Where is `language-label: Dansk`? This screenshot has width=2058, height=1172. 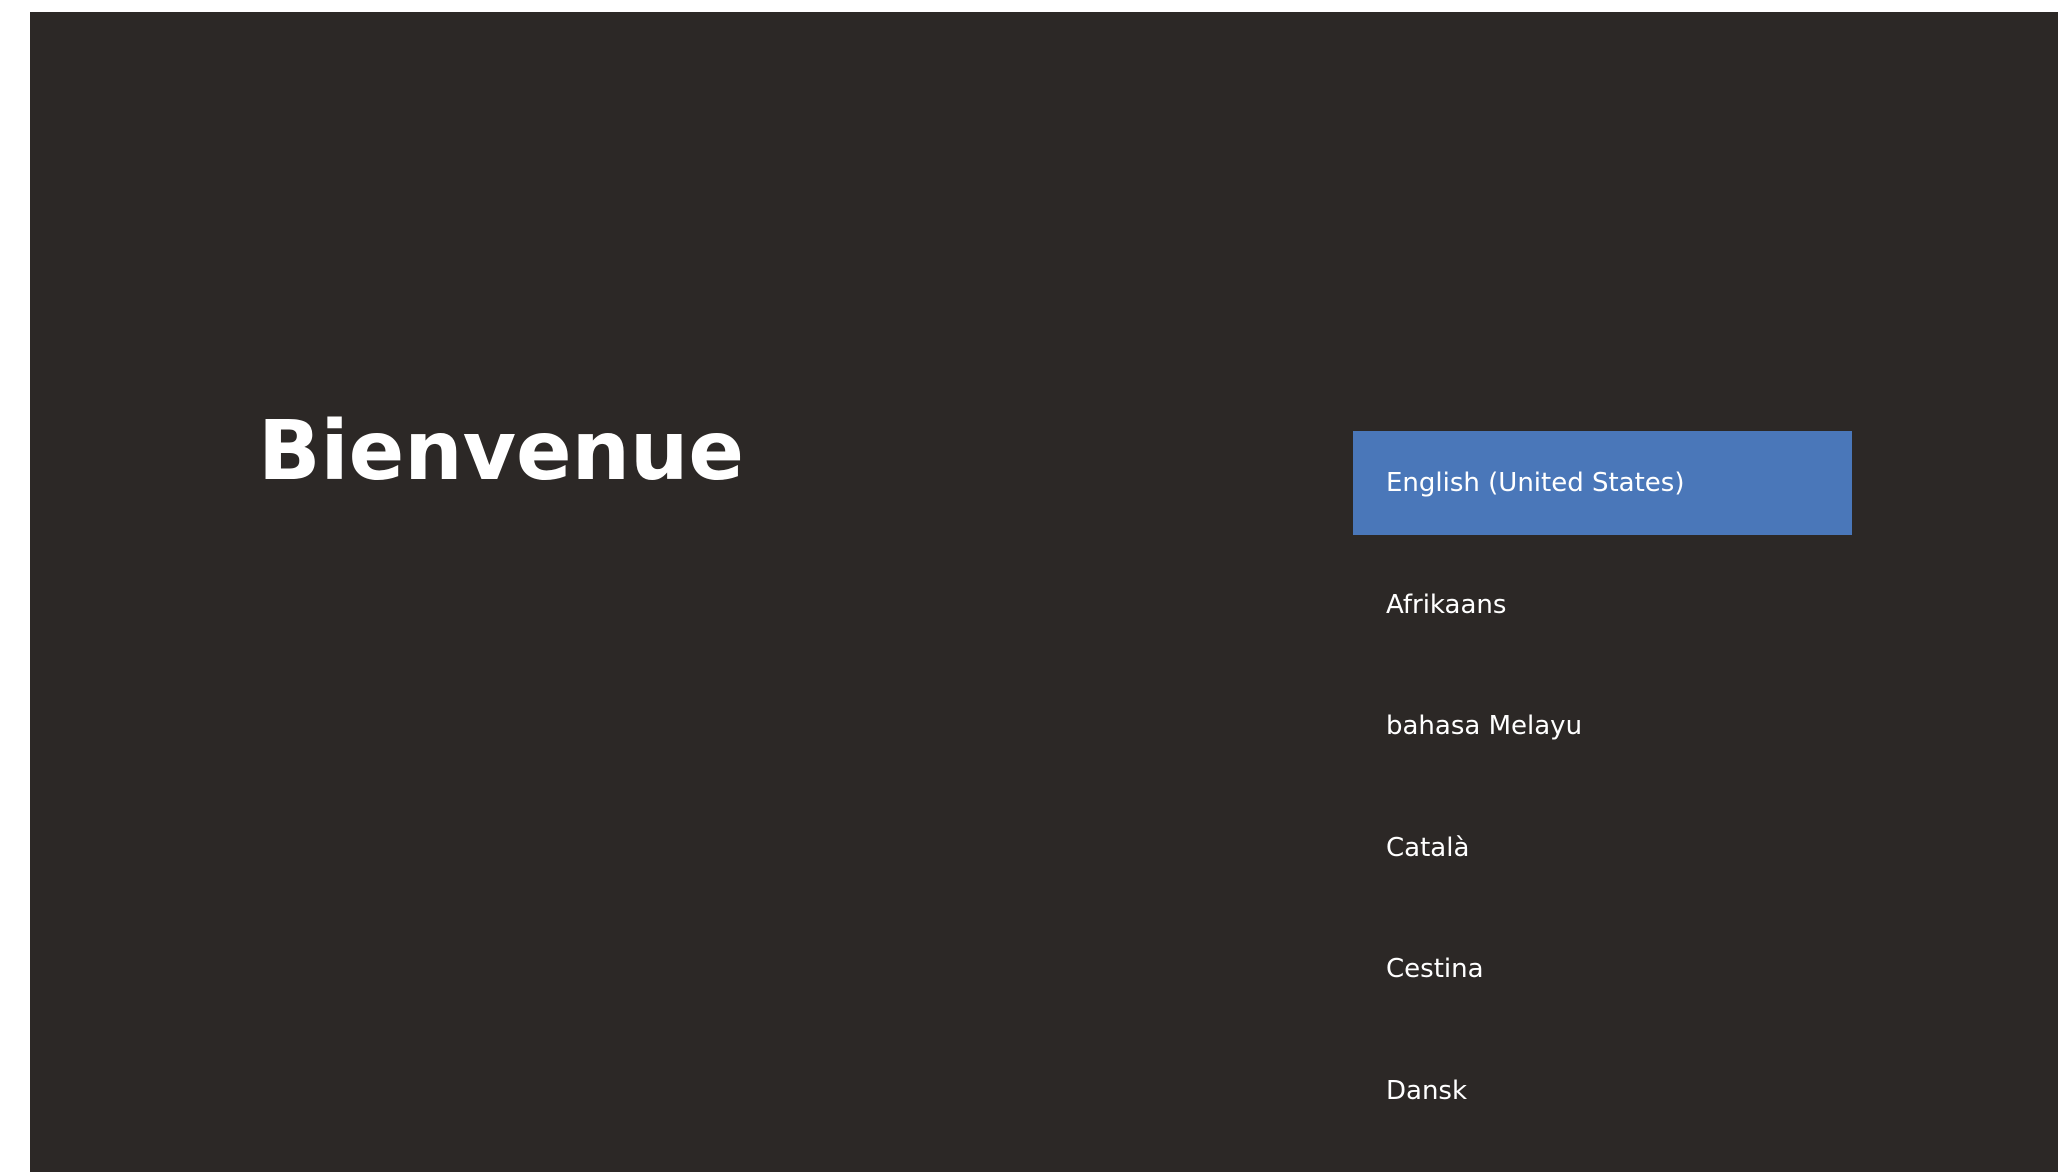
language-label: Dansk is located at coordinates (1427, 1090).